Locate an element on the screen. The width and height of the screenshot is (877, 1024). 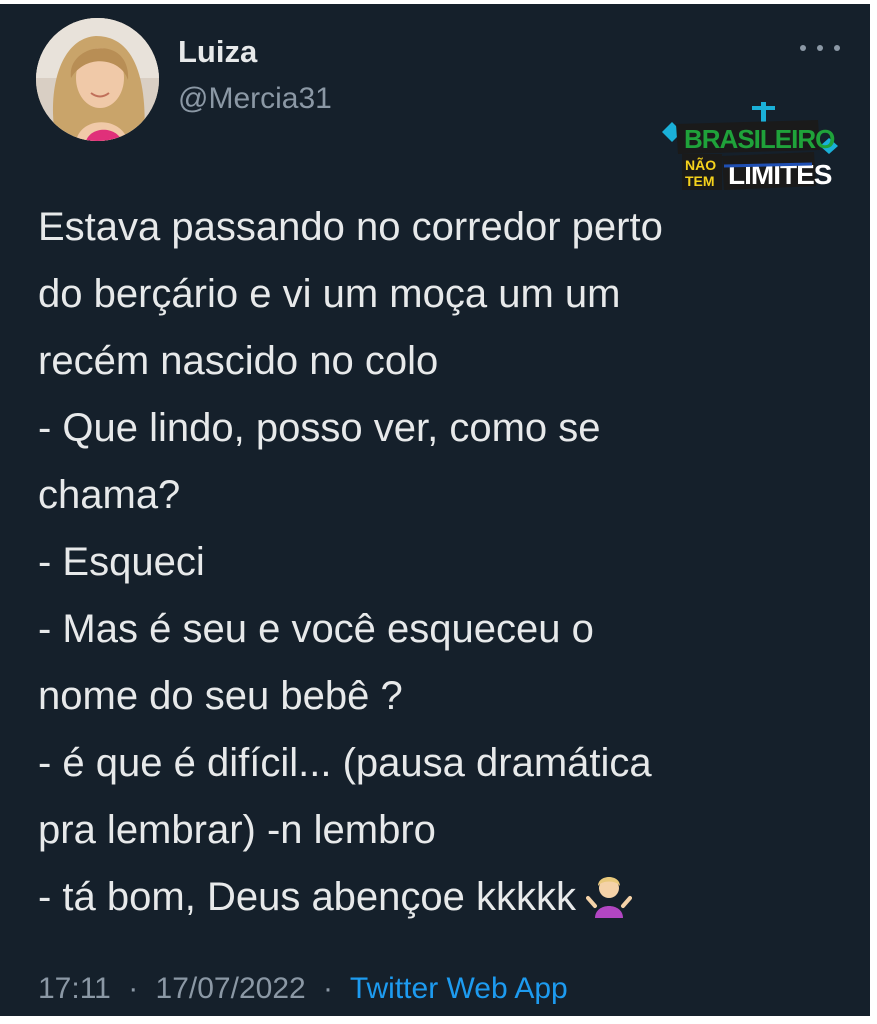
tweet-meta: 17:11 · 17/07/2022 · Twitter Web App is located at coordinates (303, 989).